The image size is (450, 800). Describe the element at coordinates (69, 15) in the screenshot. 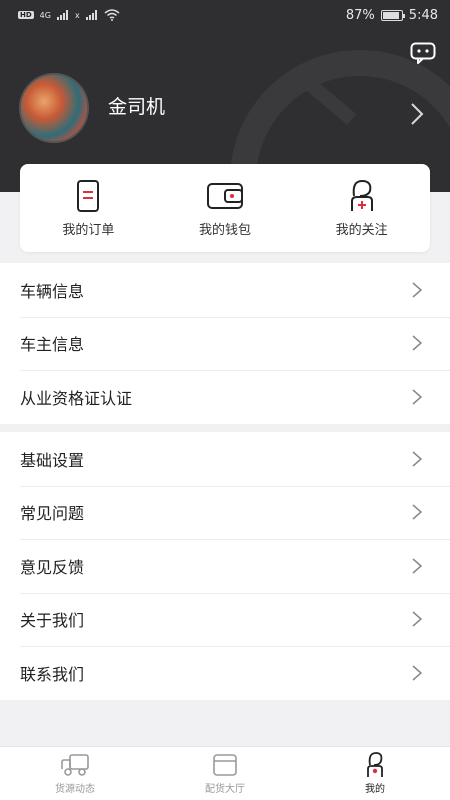

I see `status-icons: HD 4G x` at that location.